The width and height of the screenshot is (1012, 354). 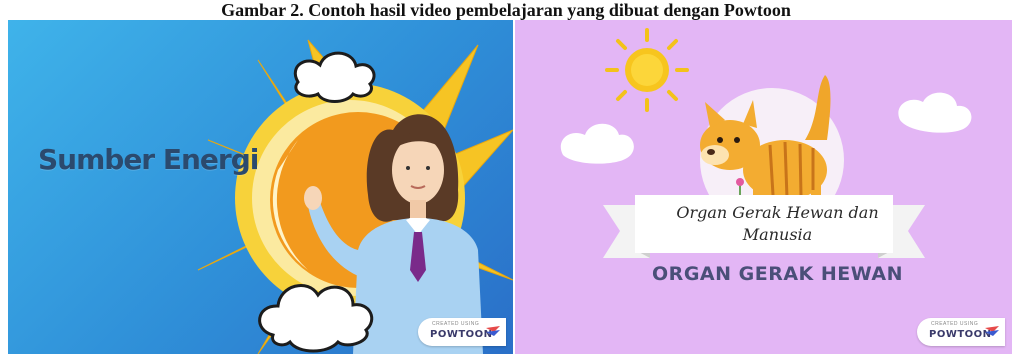 What do you see at coordinates (777, 274) in the screenshot?
I see `slide-subtitle: ORGAN GERAK HEWAN` at bounding box center [777, 274].